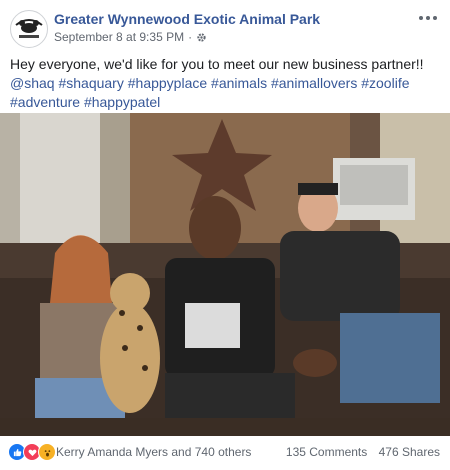 Image resolution: width=450 pixels, height=470 pixels. I want to click on post-meta: September 8 at 9:35 PM ·, so click(130, 37).